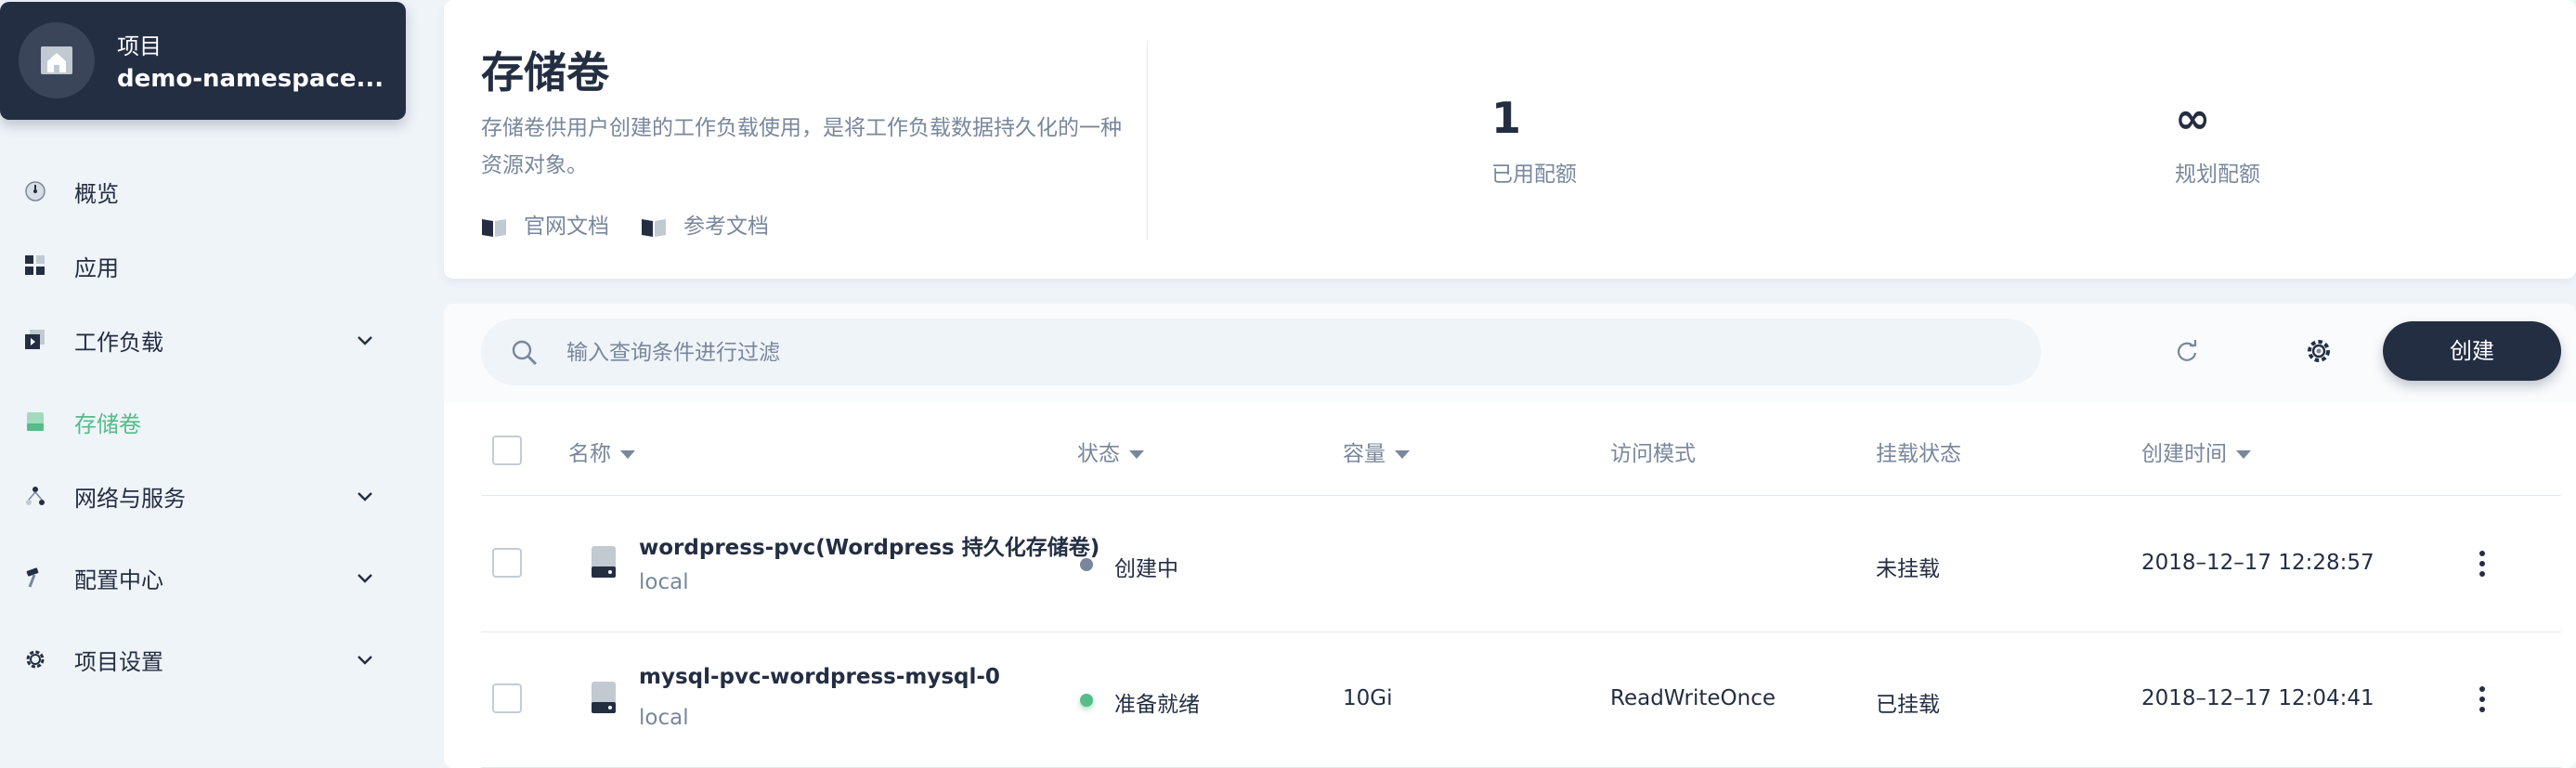  Describe the element at coordinates (32, 577) in the screenshot. I see `hammer-icon` at that location.